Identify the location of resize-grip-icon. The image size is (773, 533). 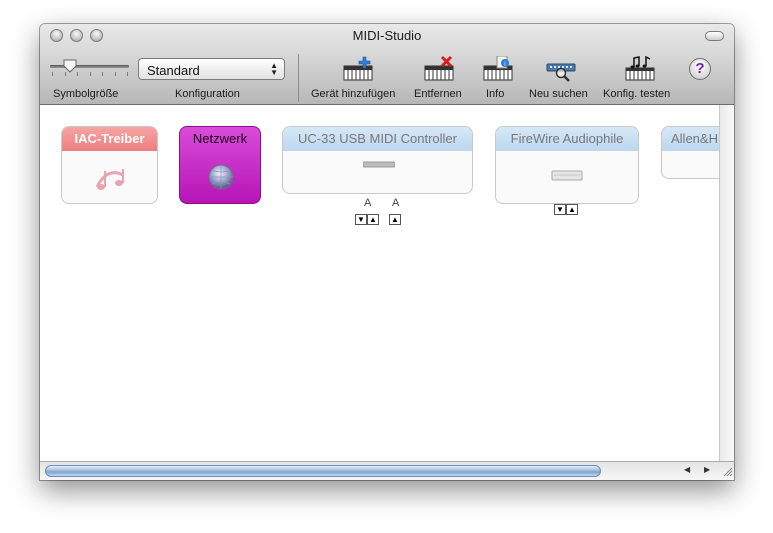
(727, 471).